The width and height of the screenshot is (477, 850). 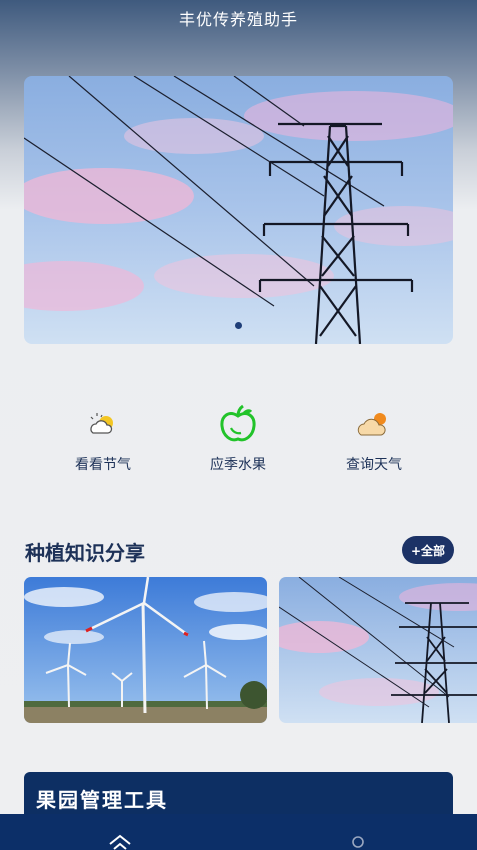 I want to click on shortcut-row: 看看节气 应季水果 查询天气, so click(x=238, y=444).